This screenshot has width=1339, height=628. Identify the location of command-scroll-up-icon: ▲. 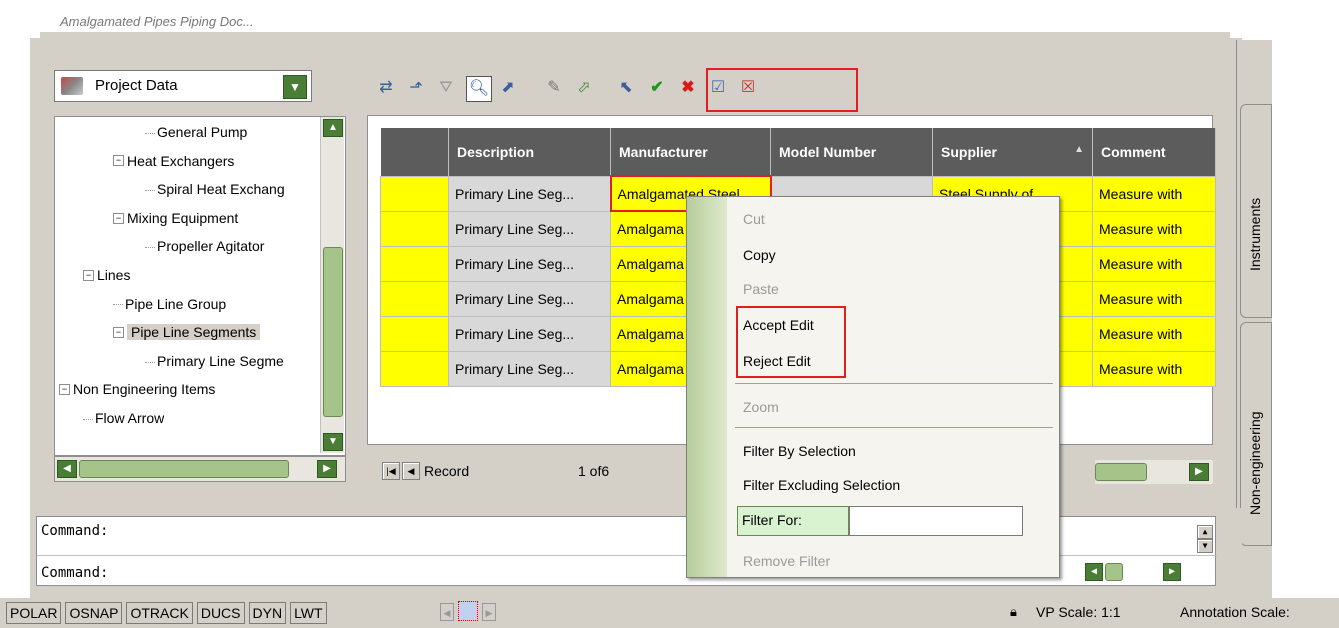
(1205, 532).